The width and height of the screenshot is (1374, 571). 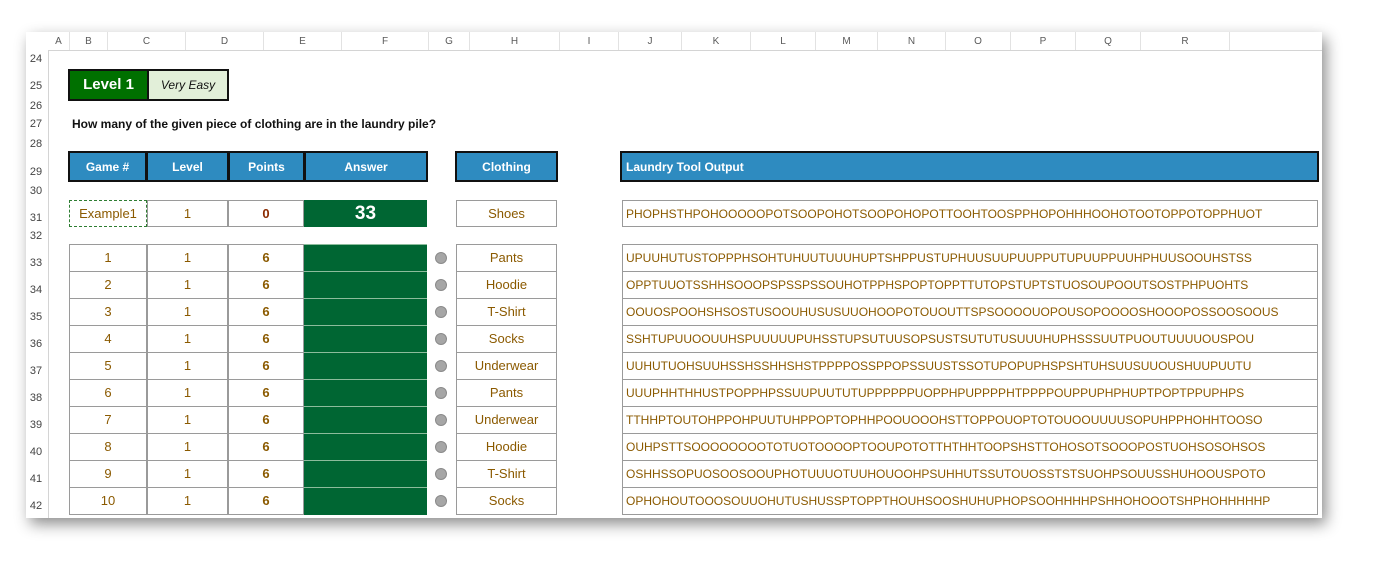 What do you see at coordinates (716, 41) in the screenshot?
I see `column-header-k: K` at bounding box center [716, 41].